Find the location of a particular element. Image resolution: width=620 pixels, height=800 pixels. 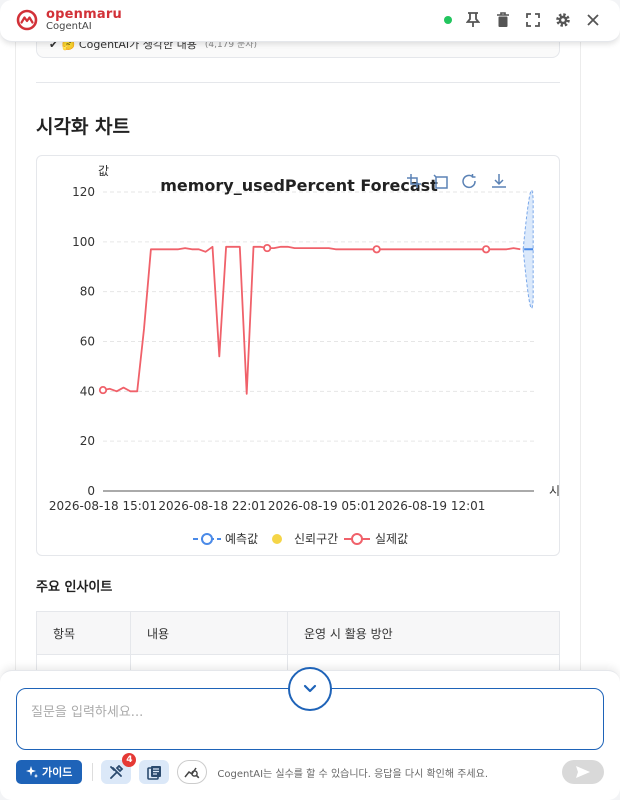

app-header: openmaru CogentAI is located at coordinates (310, 21).